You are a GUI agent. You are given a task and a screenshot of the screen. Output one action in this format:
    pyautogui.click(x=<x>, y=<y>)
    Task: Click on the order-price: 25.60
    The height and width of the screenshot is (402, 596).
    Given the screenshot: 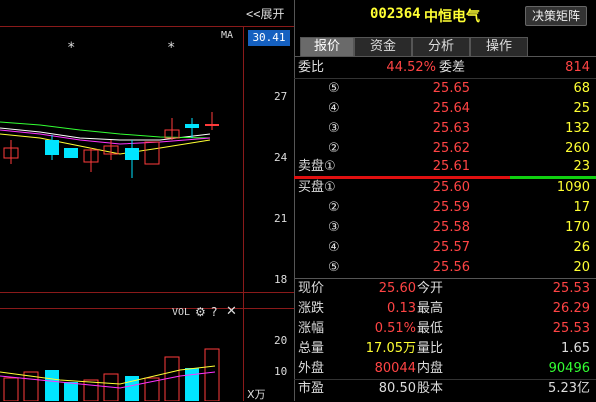 What is the action you would take?
    pyautogui.click(x=451, y=187)
    